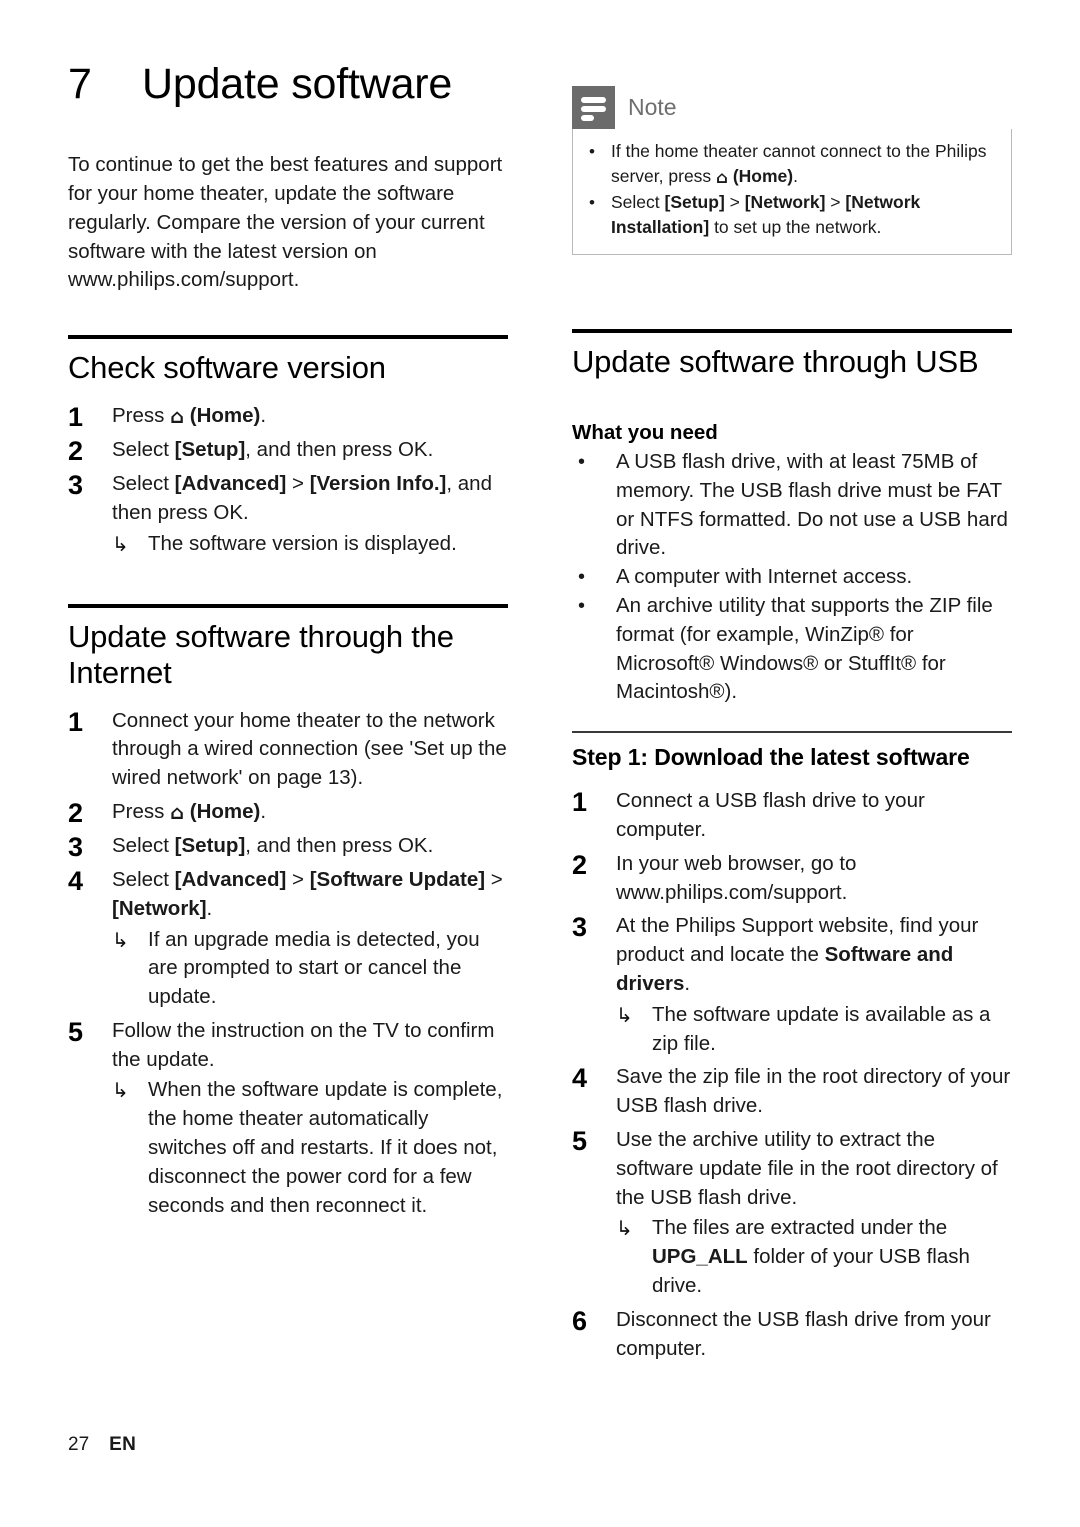 This screenshot has height=1527, width=1080. What do you see at coordinates (638, 202) in the screenshot?
I see `note-text-pre: Select` at bounding box center [638, 202].